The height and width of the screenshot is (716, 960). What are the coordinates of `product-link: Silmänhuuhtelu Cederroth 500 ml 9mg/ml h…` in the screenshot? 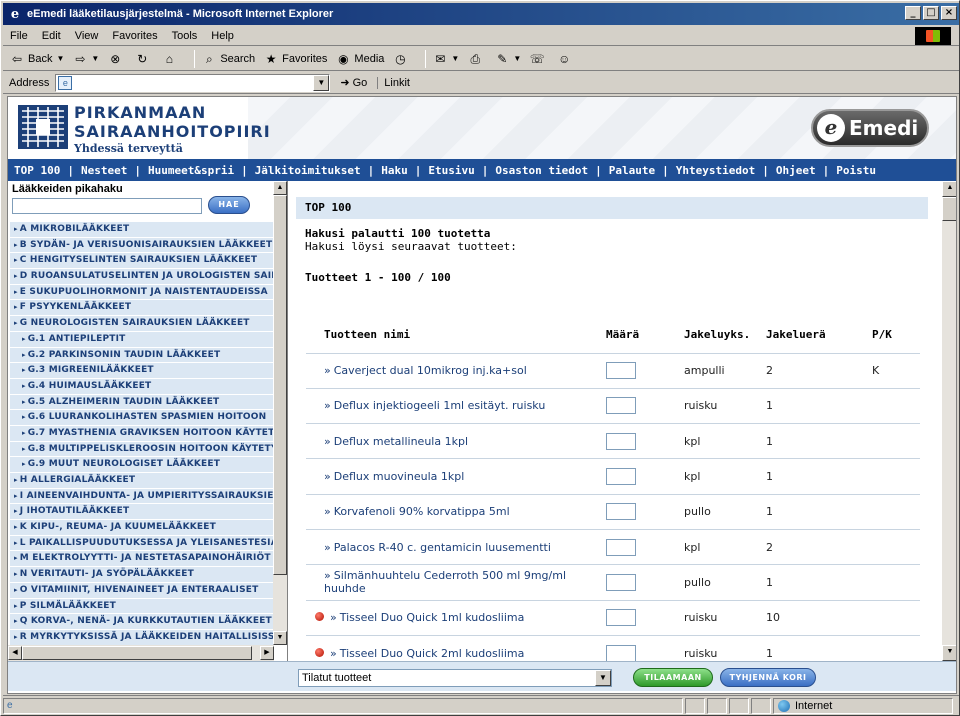 It's located at (445, 582).